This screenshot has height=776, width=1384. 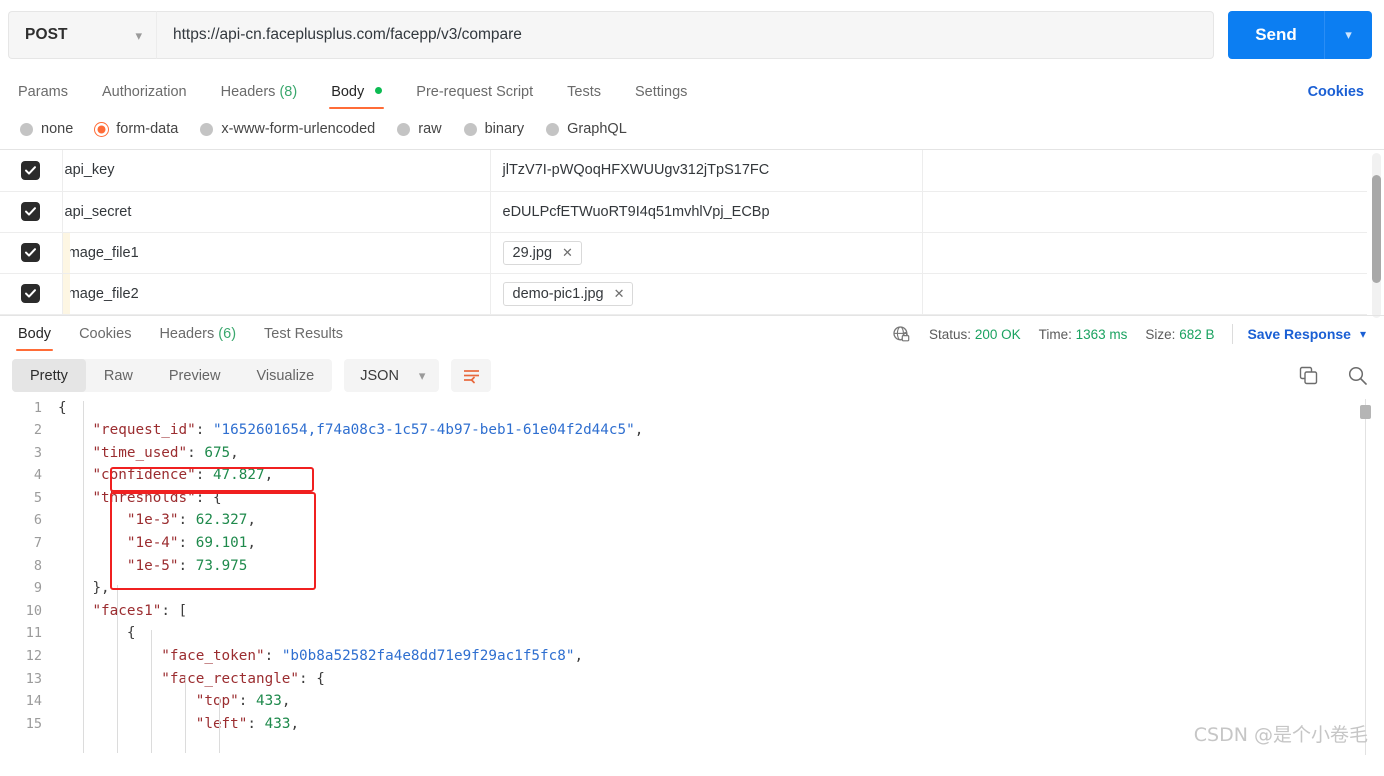 What do you see at coordinates (584, 92) in the screenshot?
I see `tab-label: Tests` at bounding box center [584, 92].